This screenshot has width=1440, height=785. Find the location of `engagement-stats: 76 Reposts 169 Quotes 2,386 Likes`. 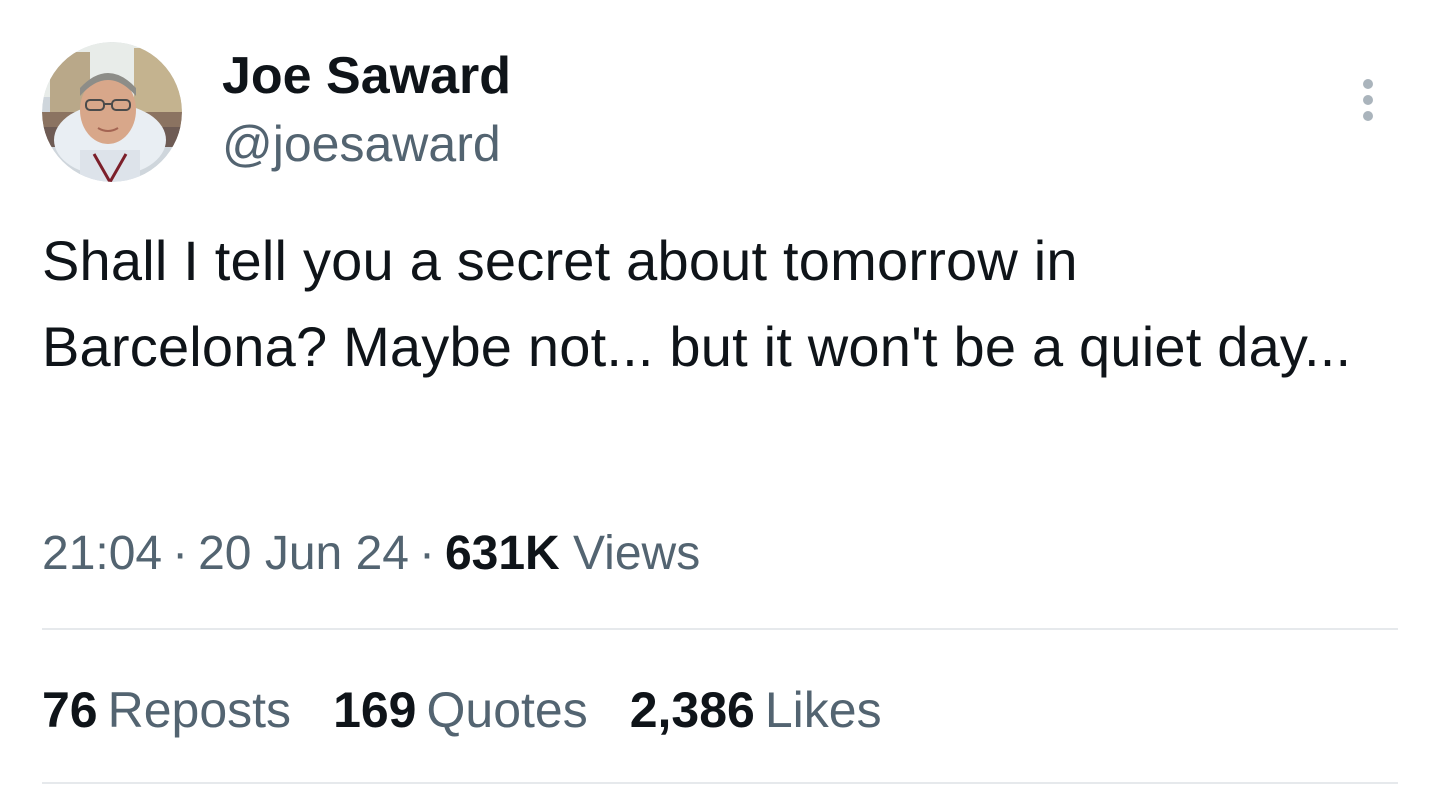

engagement-stats: 76 Reposts 169 Quotes 2,386 Likes is located at coordinates (483, 710).